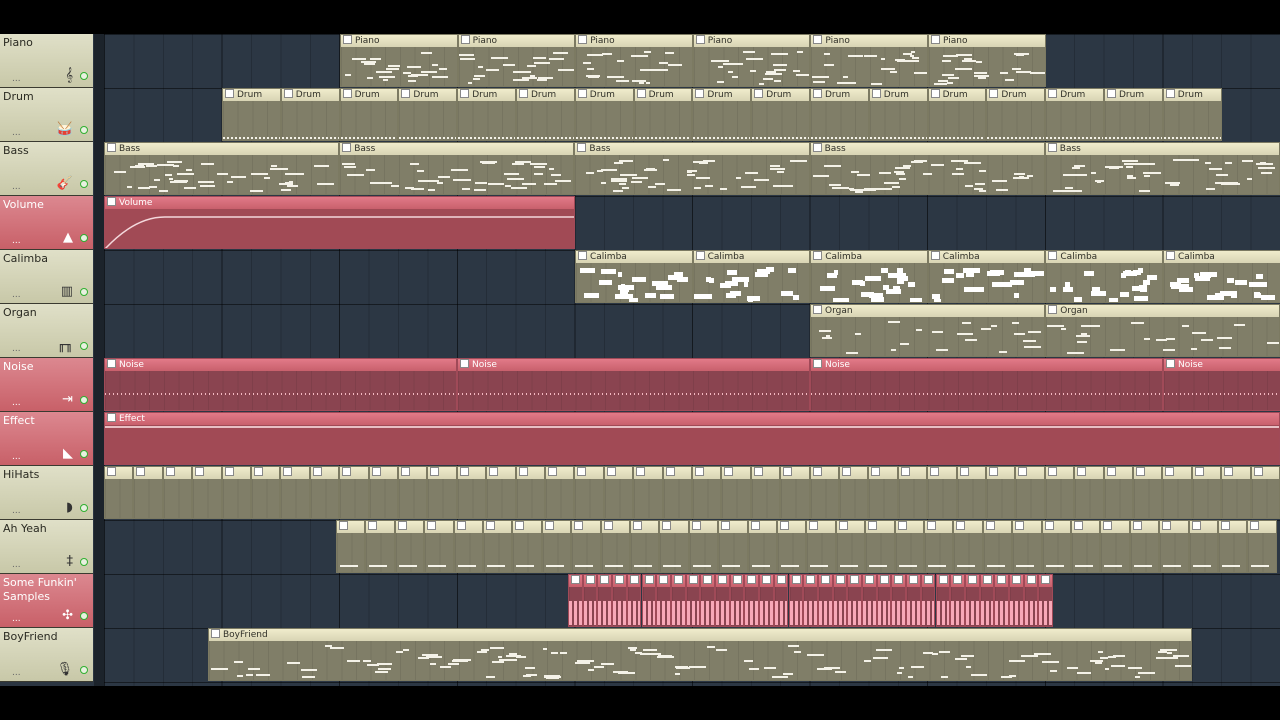 This screenshot has height=720, width=1280. What do you see at coordinates (46, 115) in the screenshot?
I see `track-header: Drum... 🥁` at bounding box center [46, 115].